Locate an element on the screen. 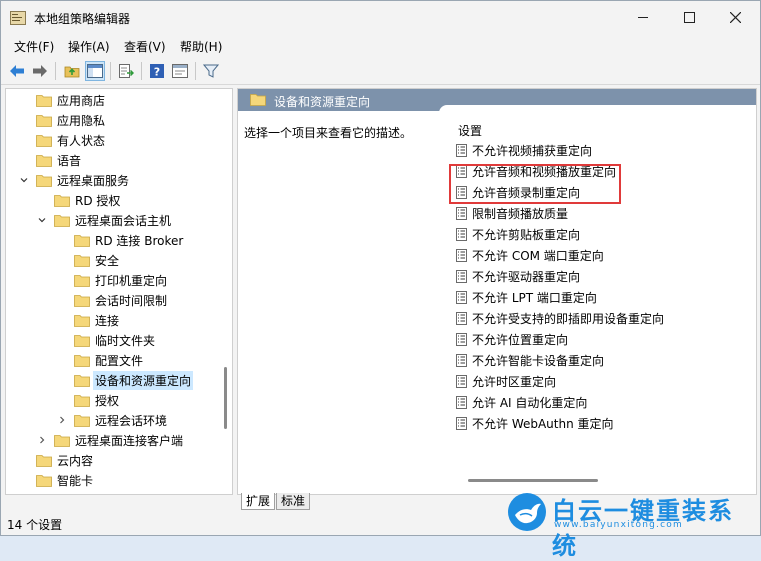 The image size is (761, 561). tree-item-label: 远程会话环境 is located at coordinates (131, 420).